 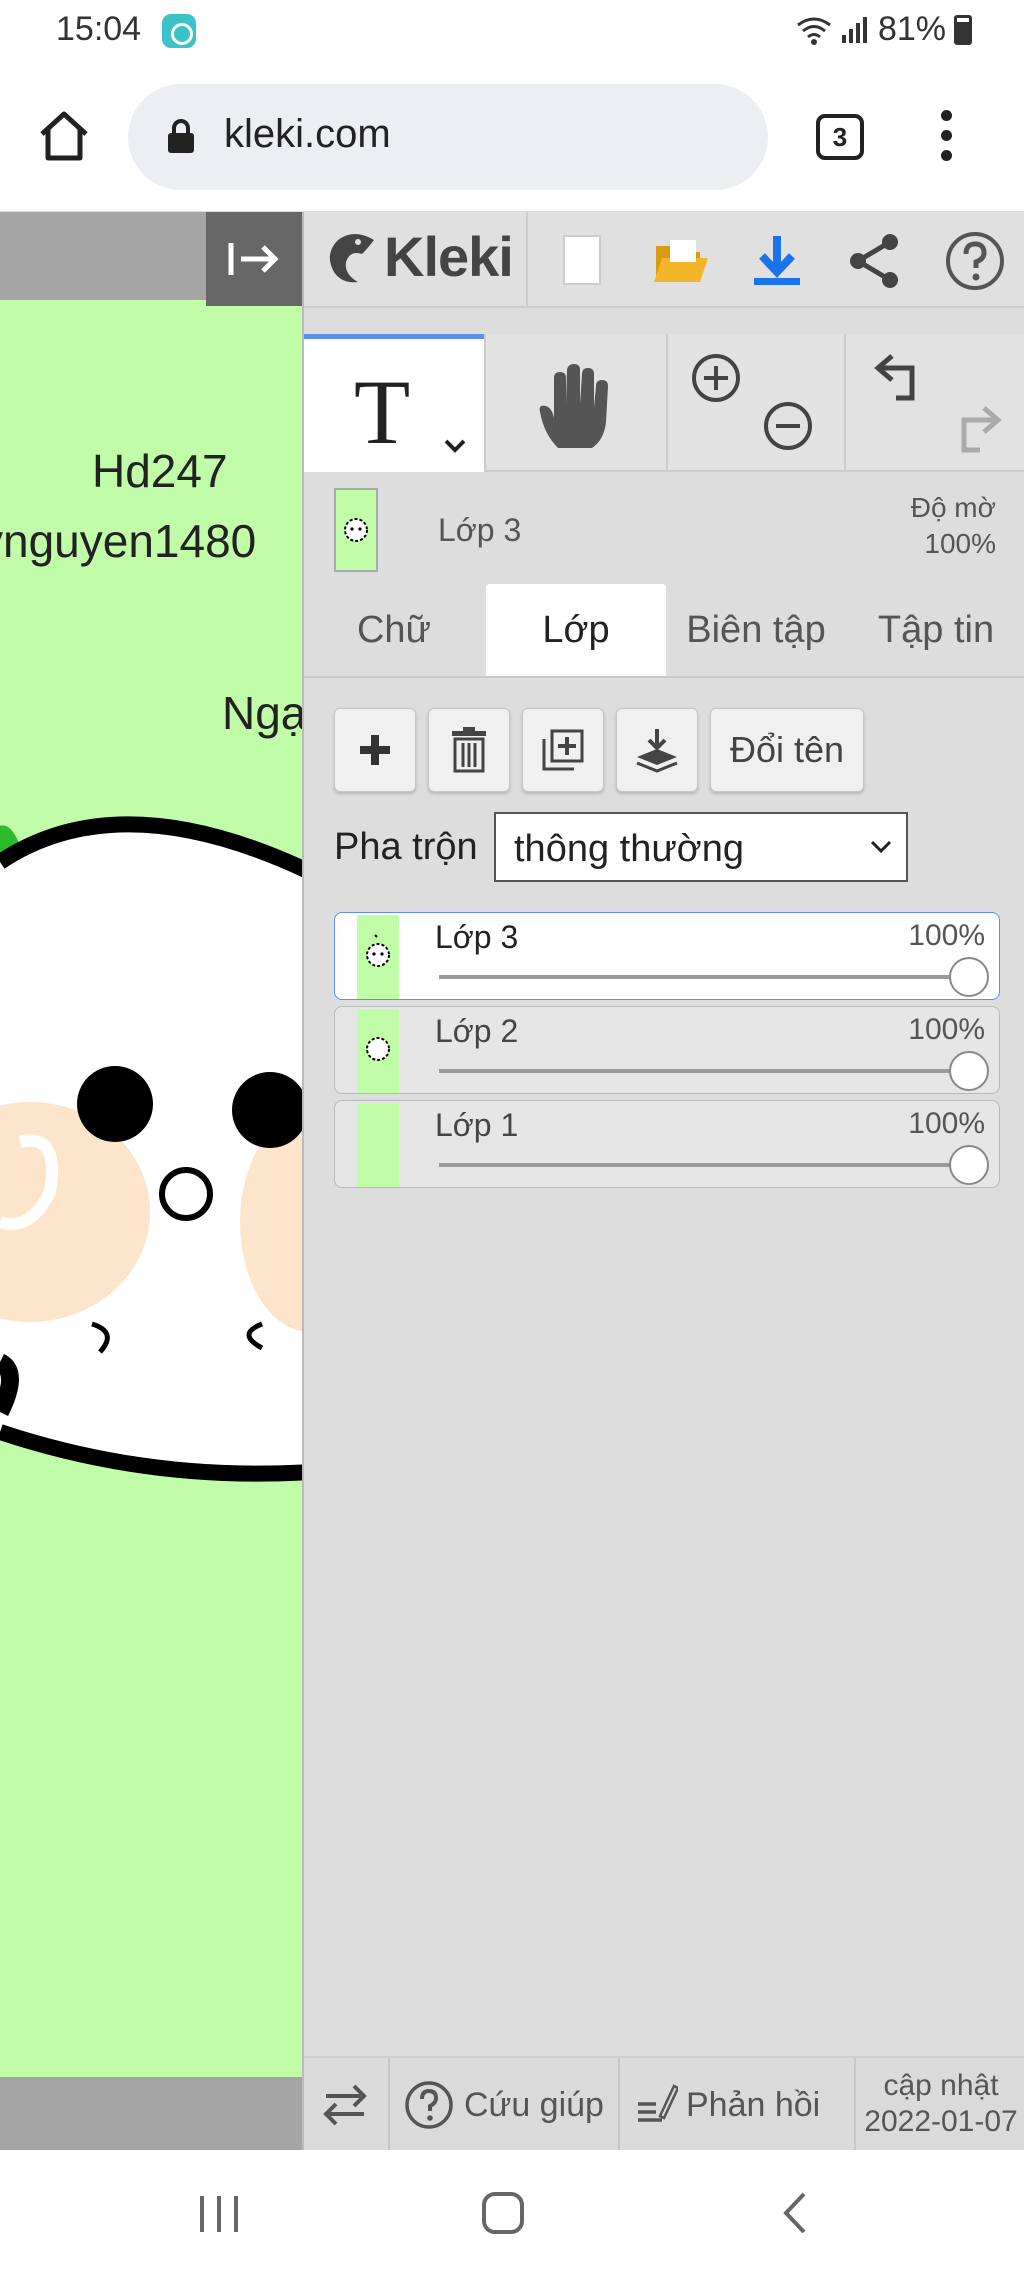 I want to click on system-nav-bar, so click(x=512, y=2213).